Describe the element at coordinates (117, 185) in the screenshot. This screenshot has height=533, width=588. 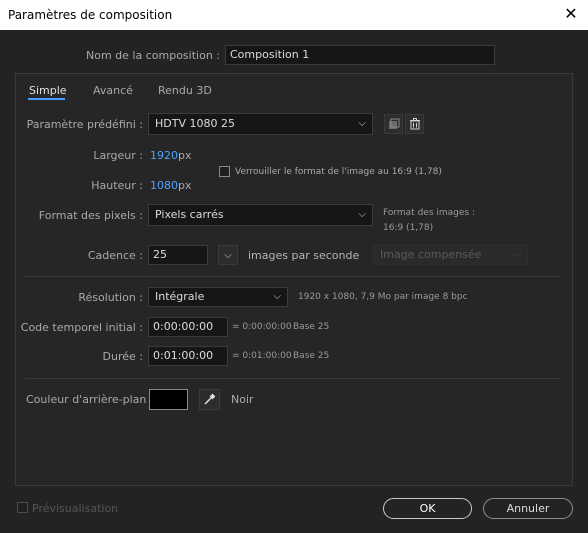
I see `height-label: Hauteur :` at that location.